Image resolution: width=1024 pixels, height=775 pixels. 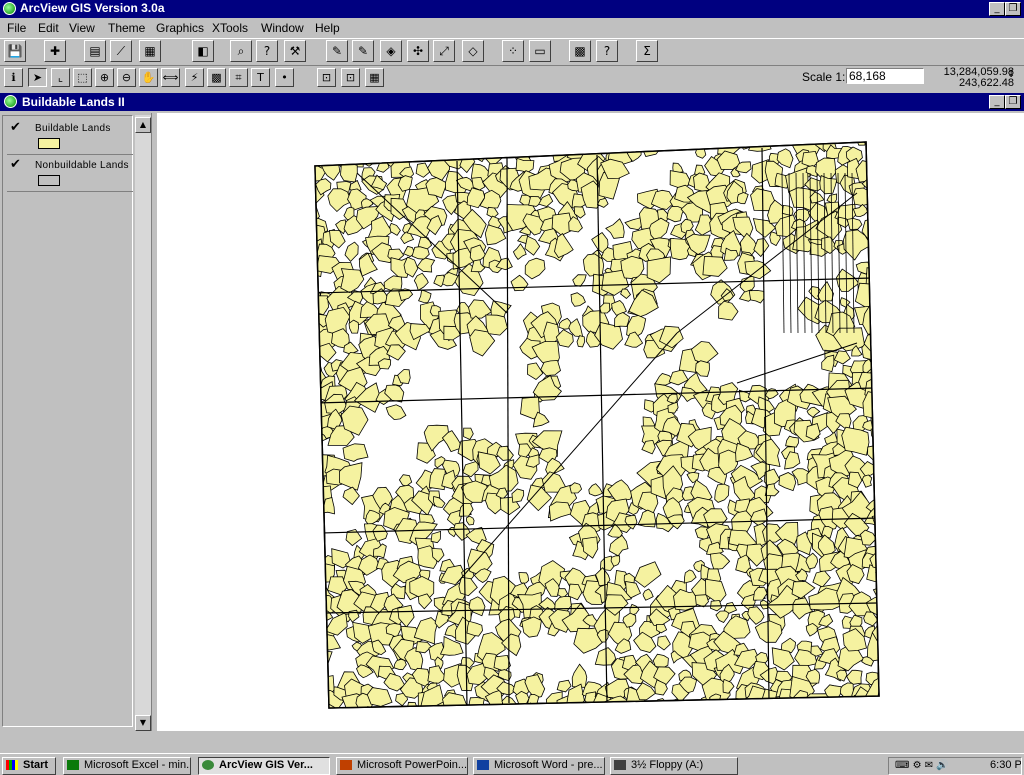 I want to click on menu-xtools: XTools, so click(x=230, y=28).